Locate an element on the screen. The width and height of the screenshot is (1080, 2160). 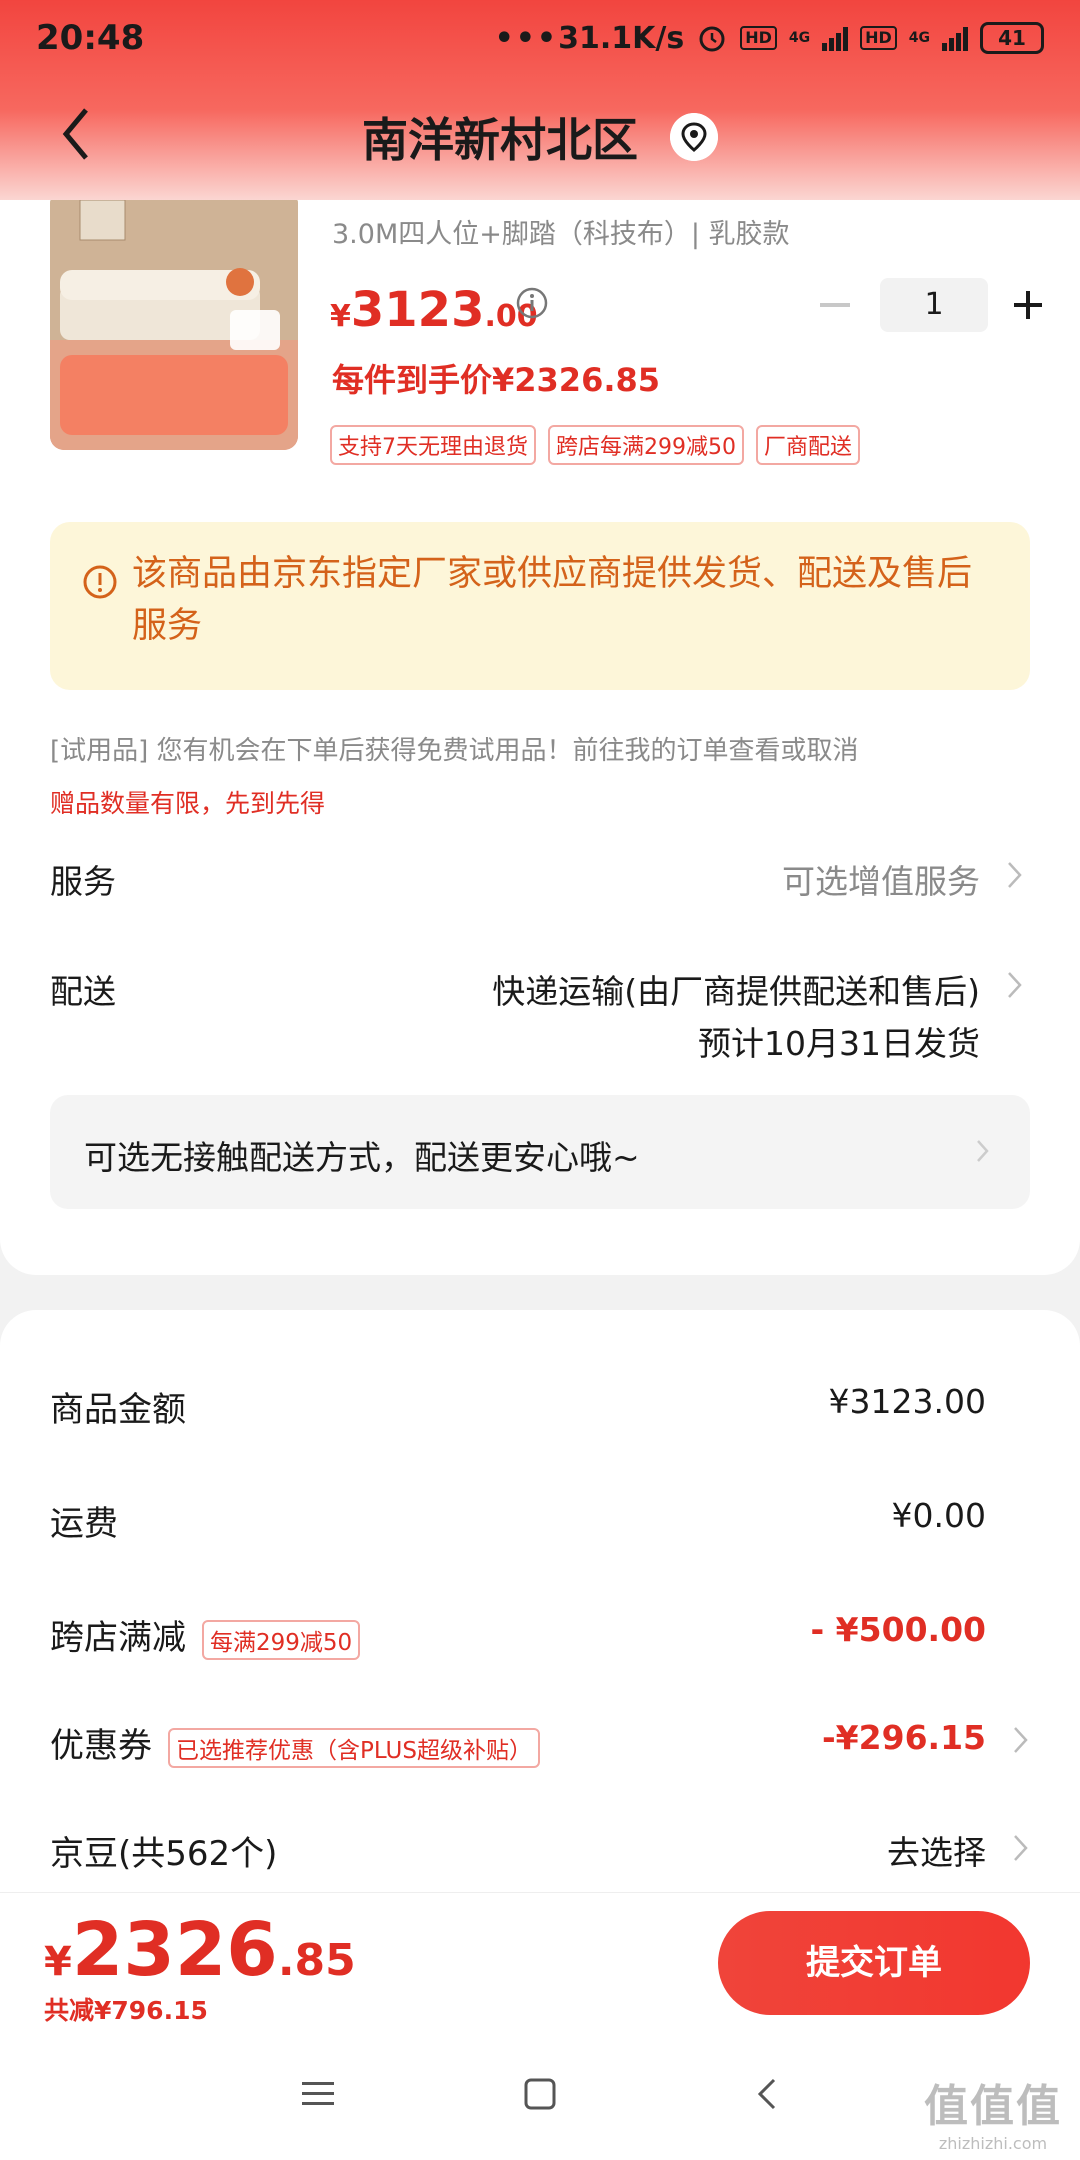
page-title: 南洋新村北区 is located at coordinates (499, 140).